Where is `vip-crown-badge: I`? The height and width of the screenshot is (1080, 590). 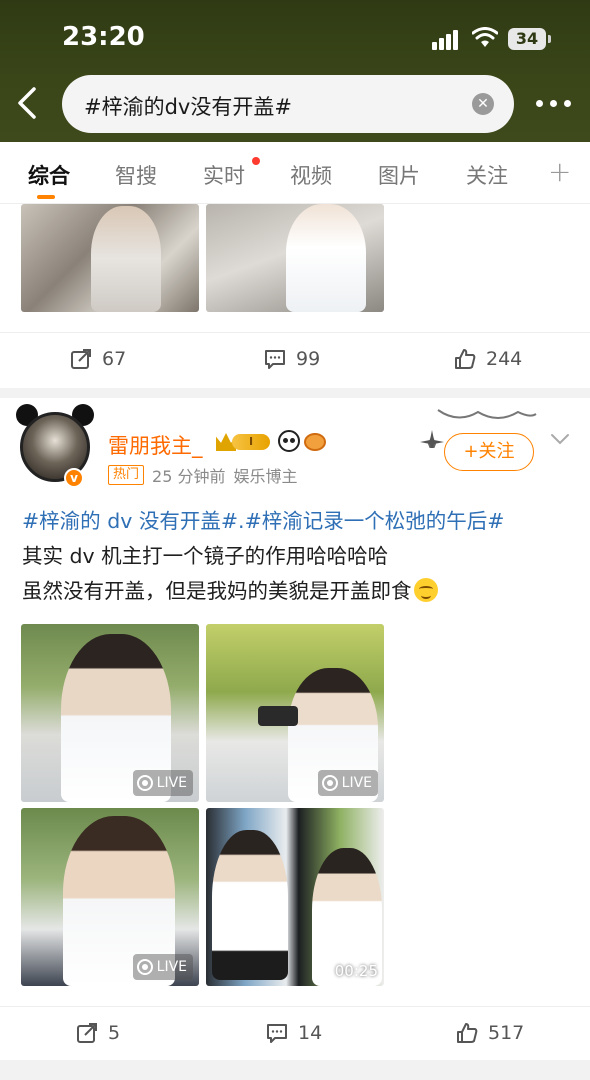
vip-crown-badge: I is located at coordinates (244, 442).